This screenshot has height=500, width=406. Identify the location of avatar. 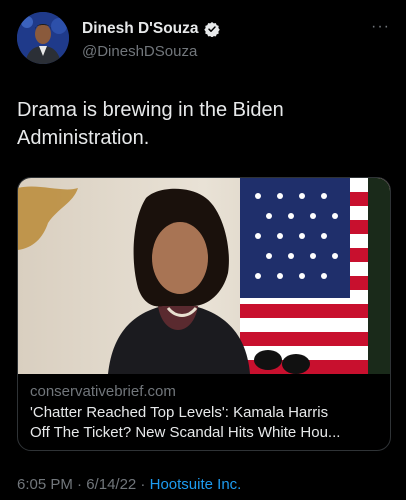
(43, 38).